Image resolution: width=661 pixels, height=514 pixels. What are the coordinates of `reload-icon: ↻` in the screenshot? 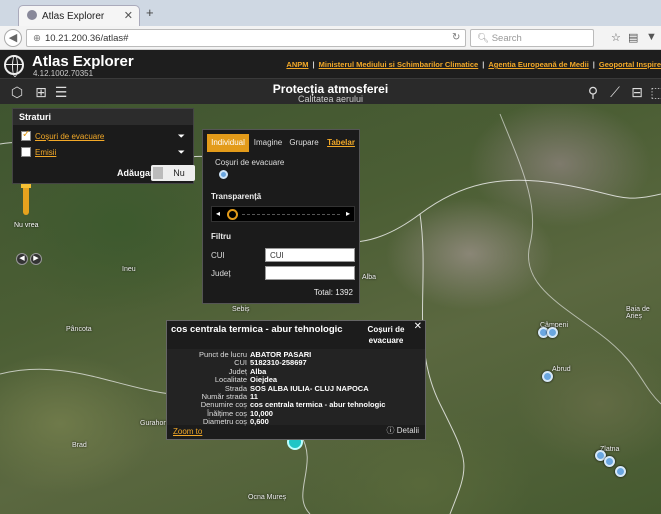 It's located at (456, 37).